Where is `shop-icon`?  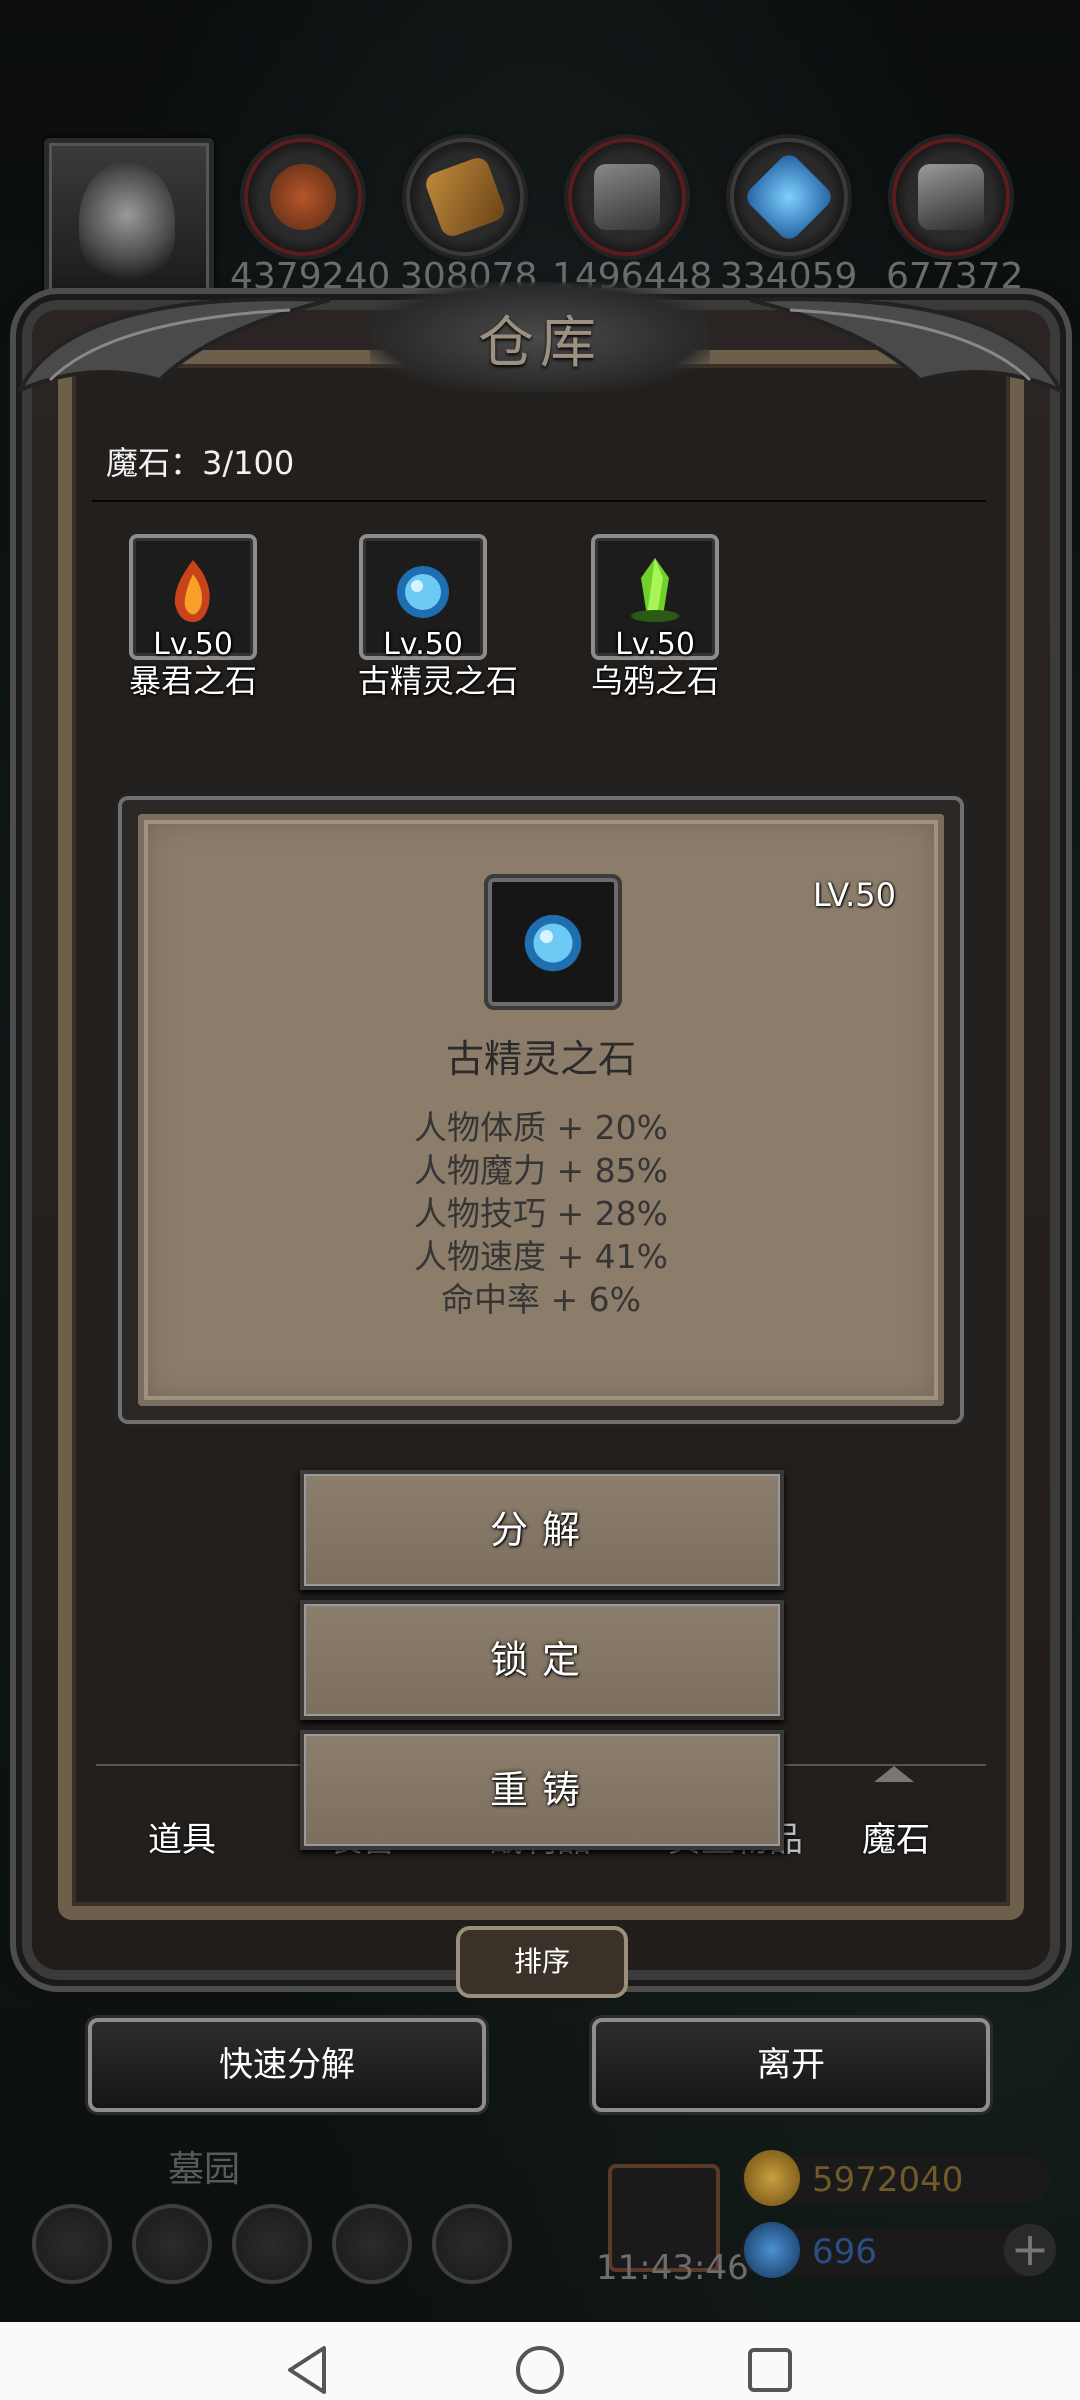
shop-icon is located at coordinates (472, 2244).